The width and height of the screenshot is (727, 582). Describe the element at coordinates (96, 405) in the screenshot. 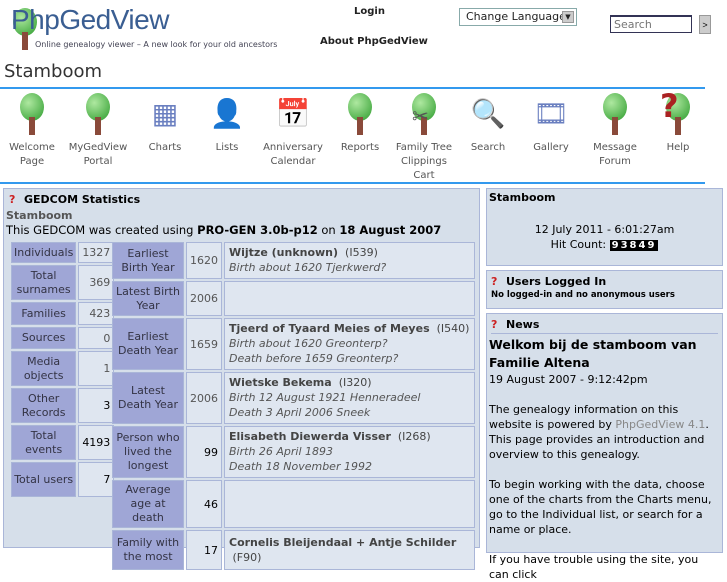

I see `stat-value: 3` at that location.